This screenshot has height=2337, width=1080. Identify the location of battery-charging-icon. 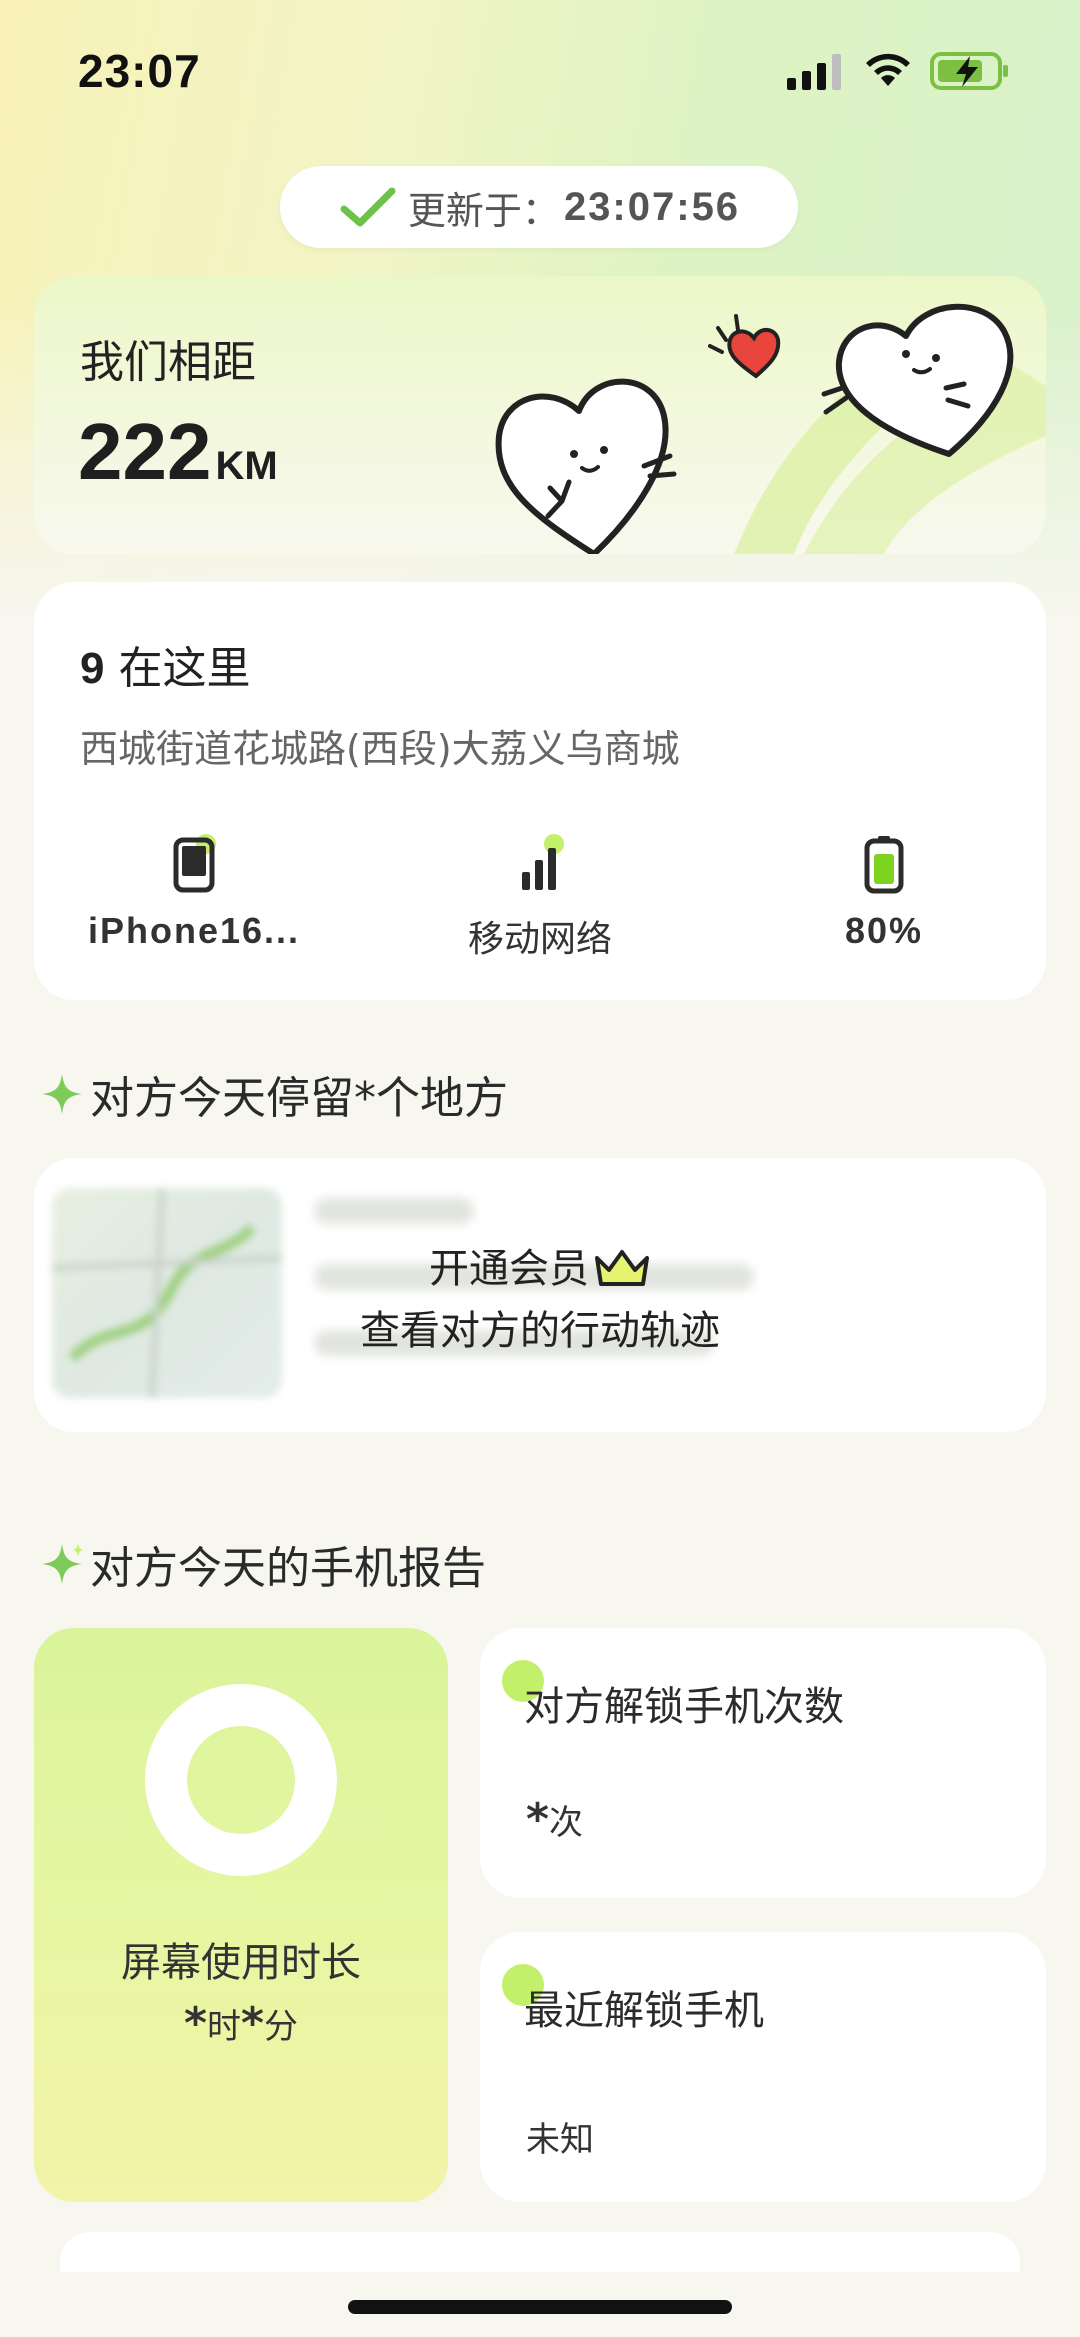
(969, 71).